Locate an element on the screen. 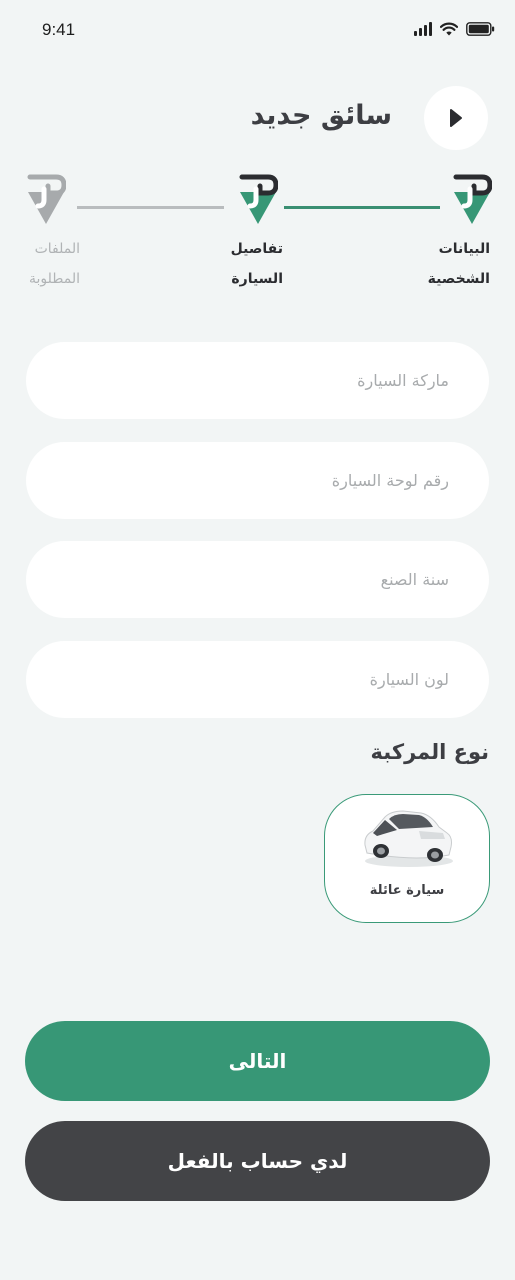 The width and height of the screenshot is (515, 1280). signal-icon is located at coordinates (423, 29).